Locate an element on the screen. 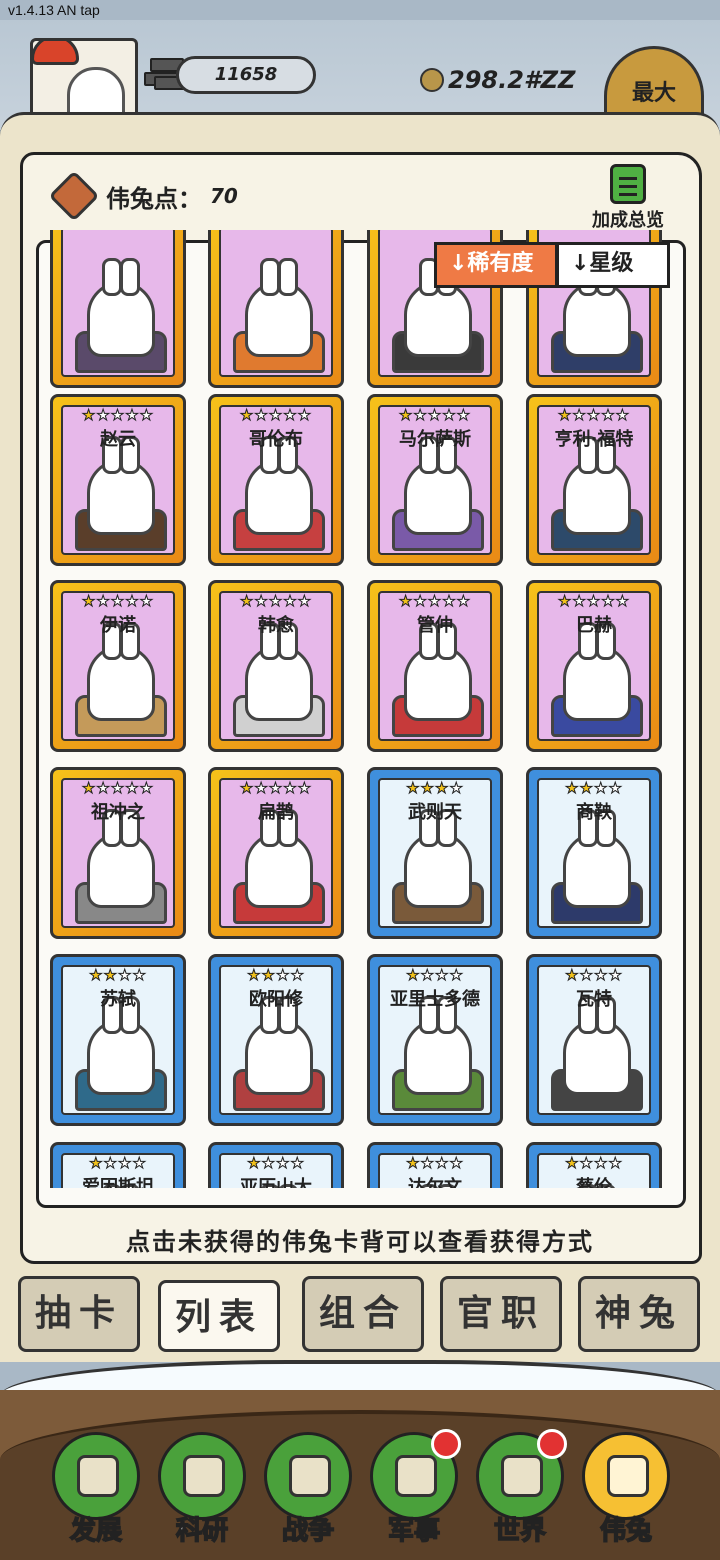  hero-card: ★★★★ 欧阳修 is located at coordinates (276, 1040).